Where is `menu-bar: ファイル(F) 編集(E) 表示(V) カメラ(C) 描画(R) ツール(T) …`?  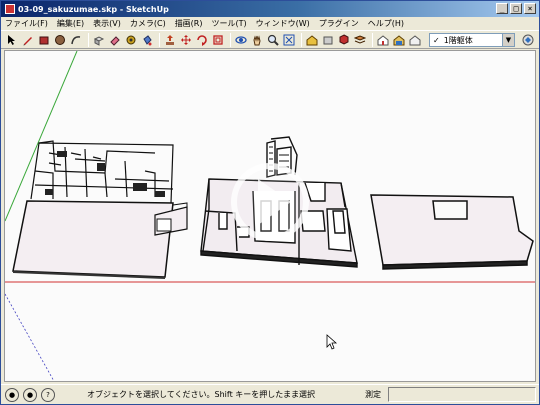
menu-bar: ファイル(F) 編集(E) 表示(V) カメラ(C) 描画(R) ツール(T) … is located at coordinates (270, 23).